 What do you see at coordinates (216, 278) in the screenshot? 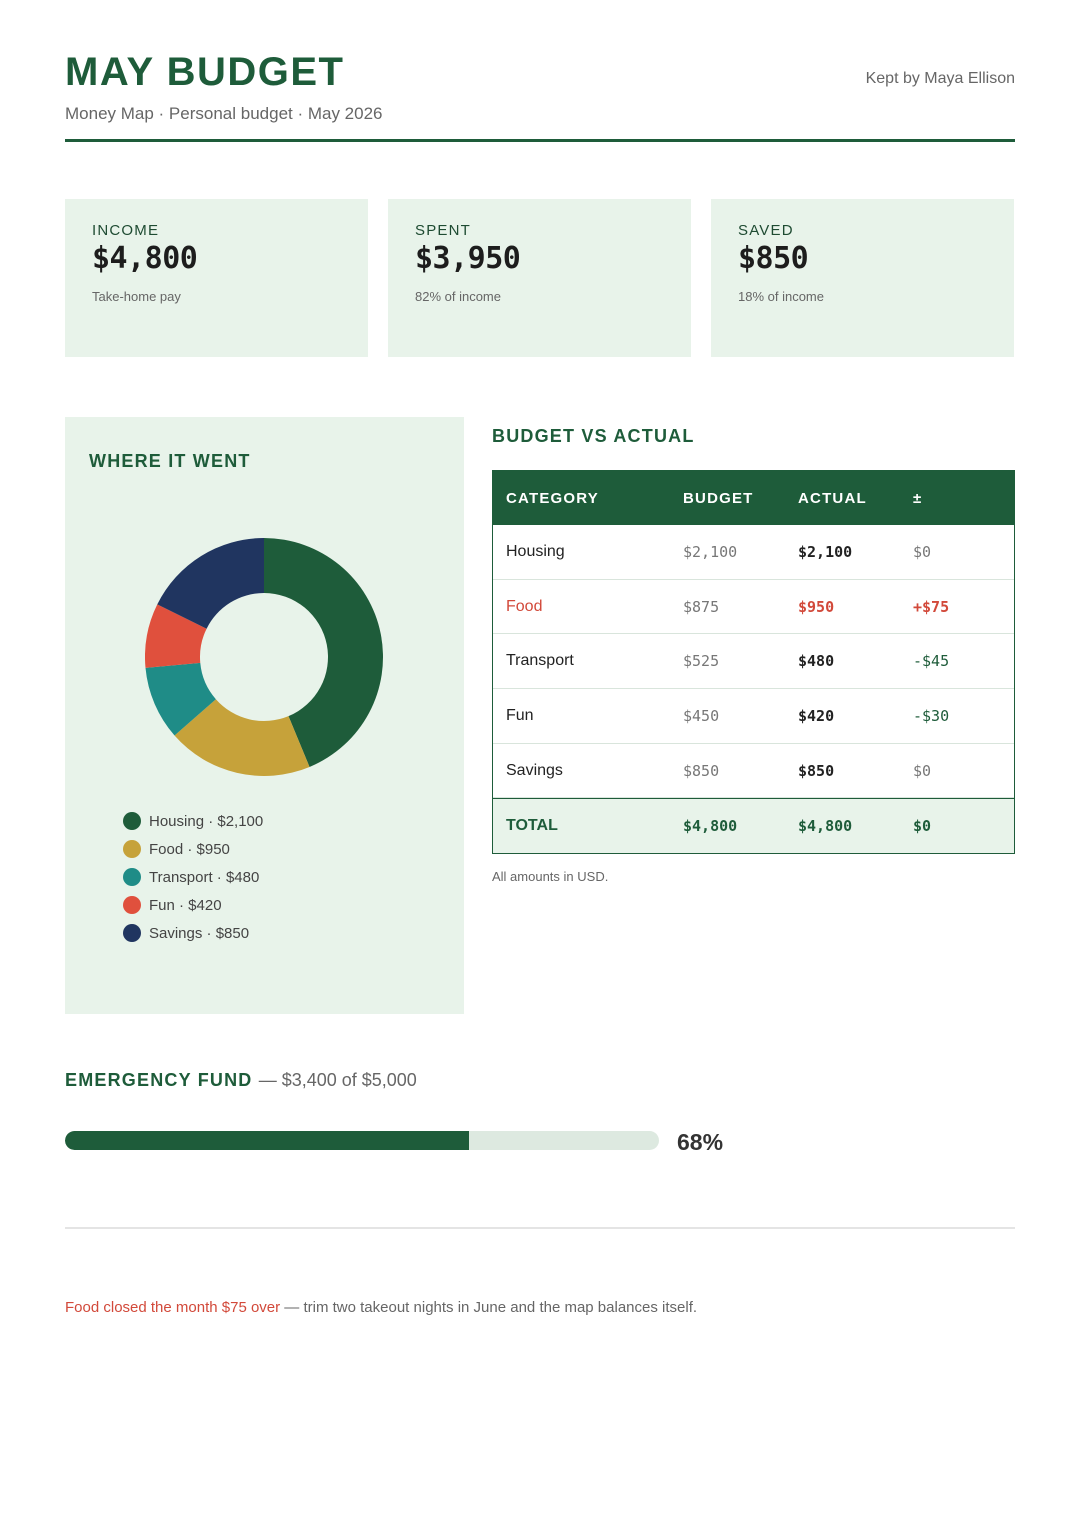
I see `income-card: INCOME $4,800 Take-home pay` at bounding box center [216, 278].